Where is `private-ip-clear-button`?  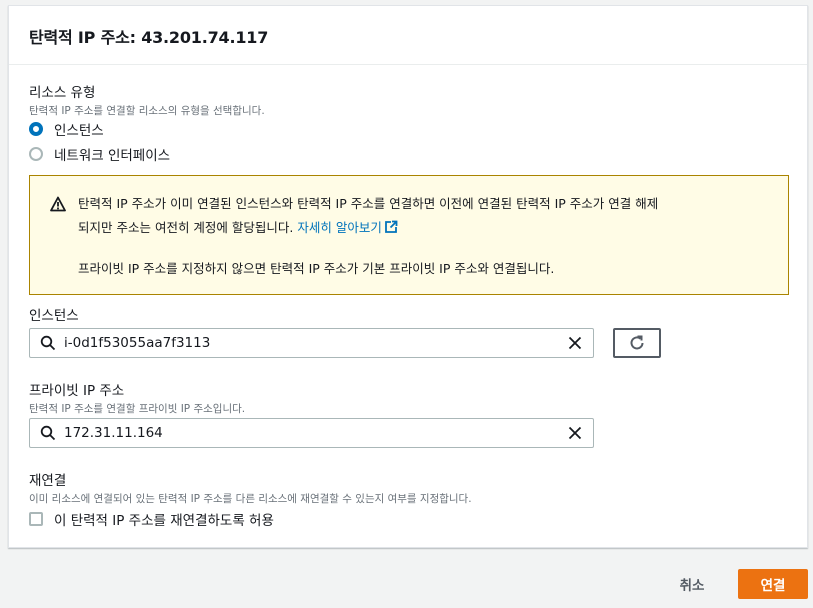
private-ip-clear-button is located at coordinates (575, 433).